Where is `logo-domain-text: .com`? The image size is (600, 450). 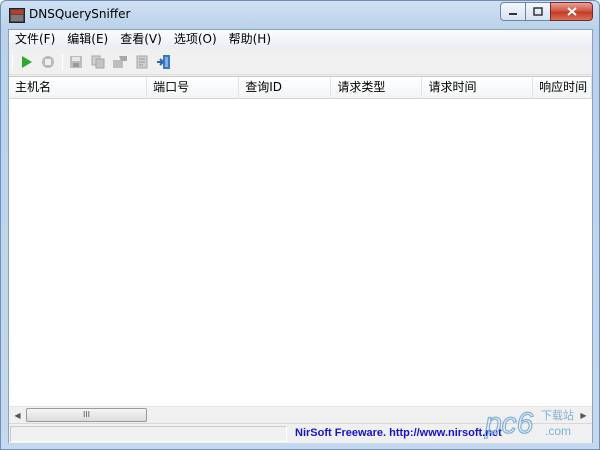 logo-domain-text: .com is located at coordinates (558, 431).